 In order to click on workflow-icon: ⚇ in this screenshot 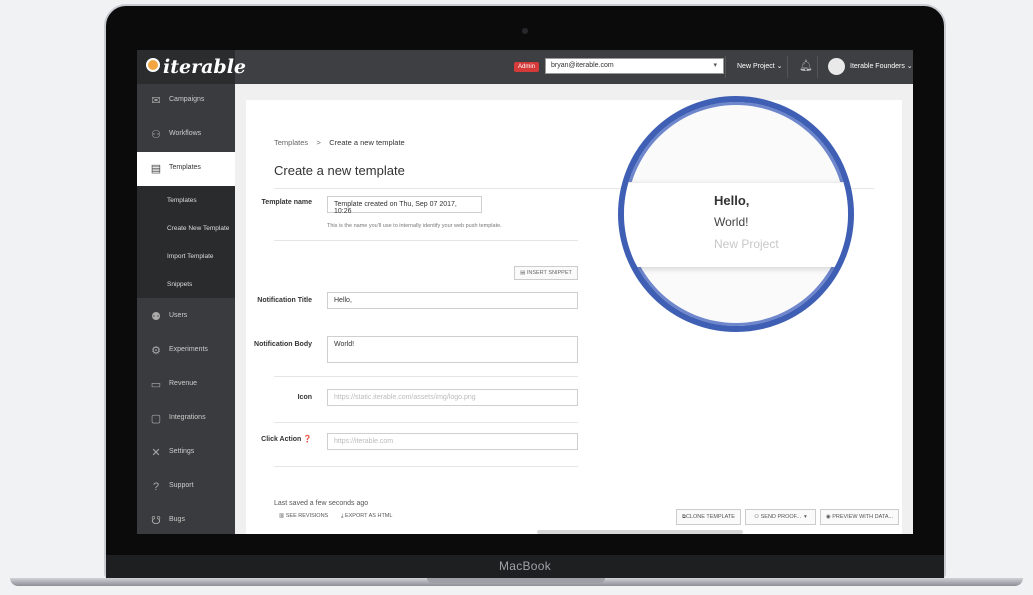, I will do `click(156, 135)`.